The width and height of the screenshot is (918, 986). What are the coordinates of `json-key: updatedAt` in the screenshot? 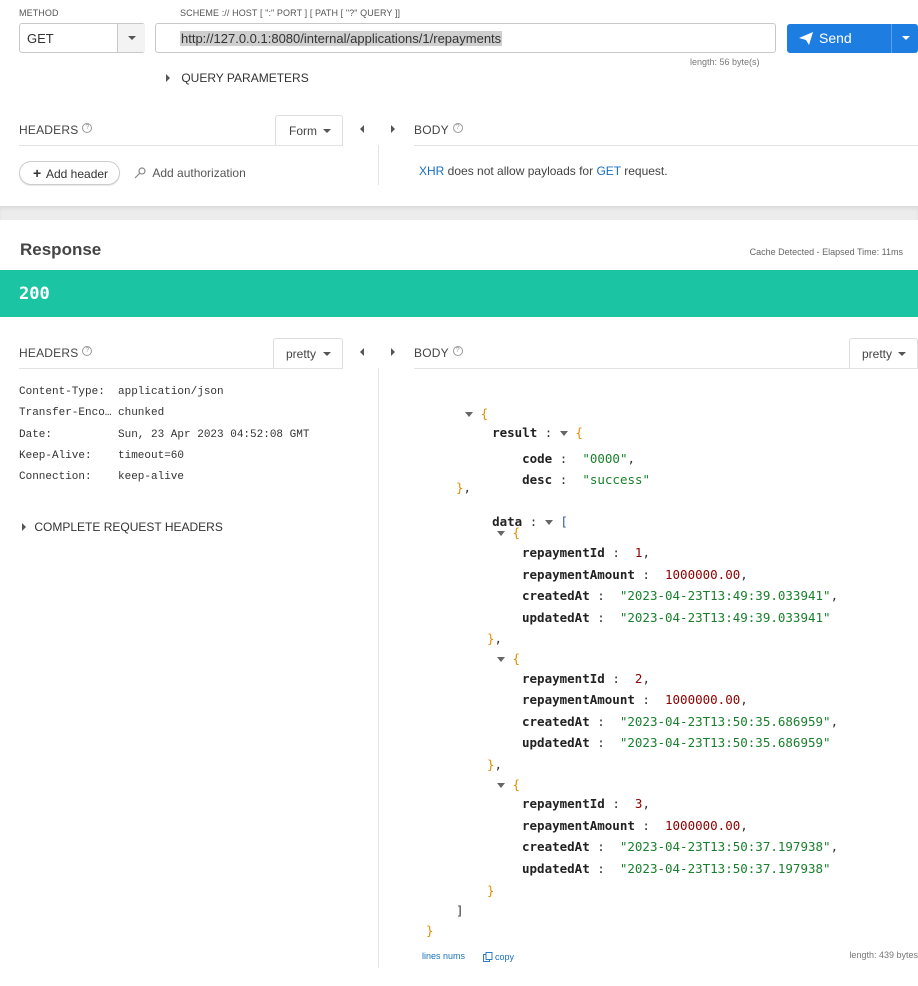 It's located at (556, 617).